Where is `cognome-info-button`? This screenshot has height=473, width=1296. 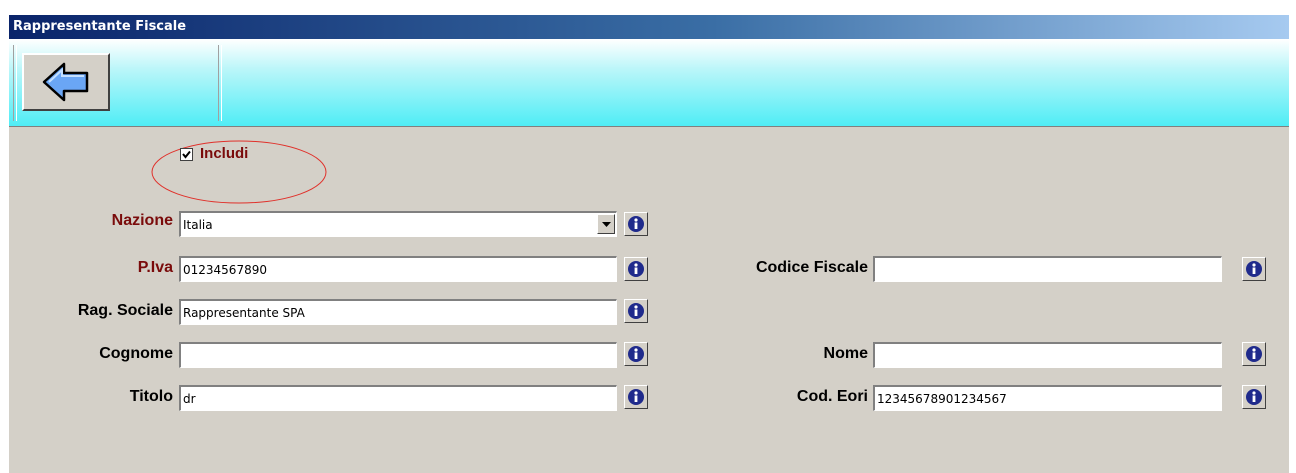
cognome-info-button is located at coordinates (636, 354).